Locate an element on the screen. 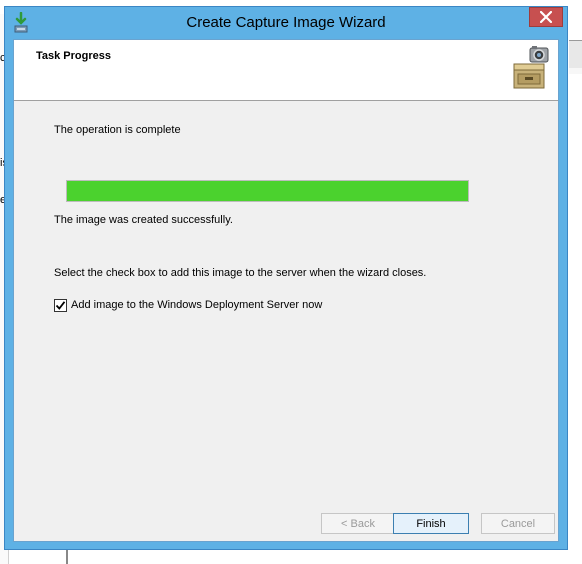  finish-button: Finish is located at coordinates (431, 523).